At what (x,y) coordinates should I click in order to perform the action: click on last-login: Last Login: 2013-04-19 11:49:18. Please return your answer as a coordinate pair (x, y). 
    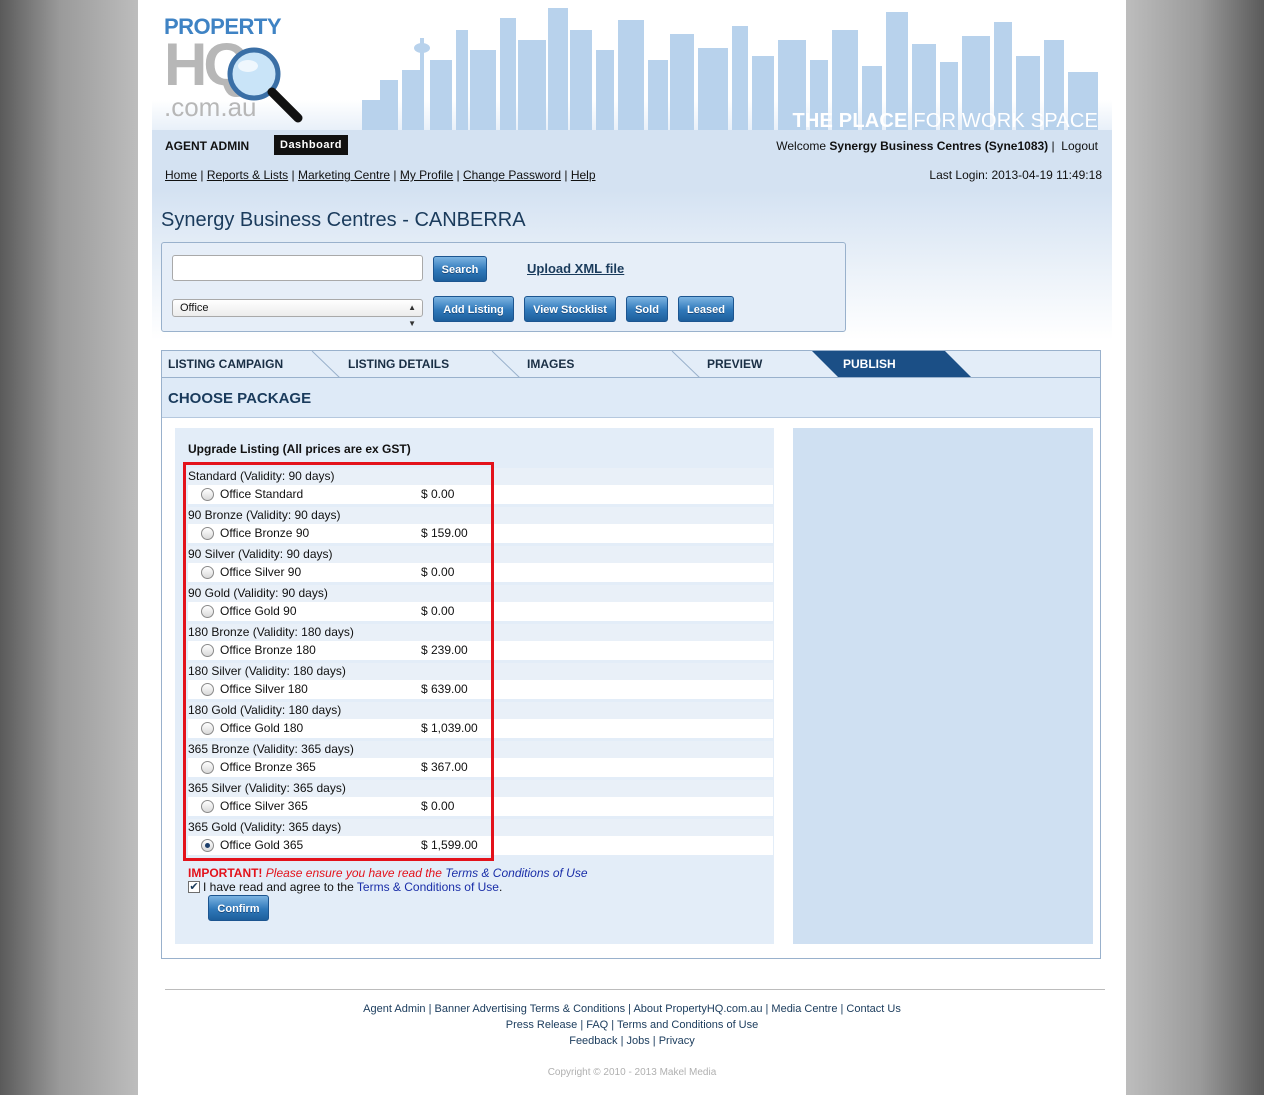
    Looking at the image, I should click on (1015, 175).